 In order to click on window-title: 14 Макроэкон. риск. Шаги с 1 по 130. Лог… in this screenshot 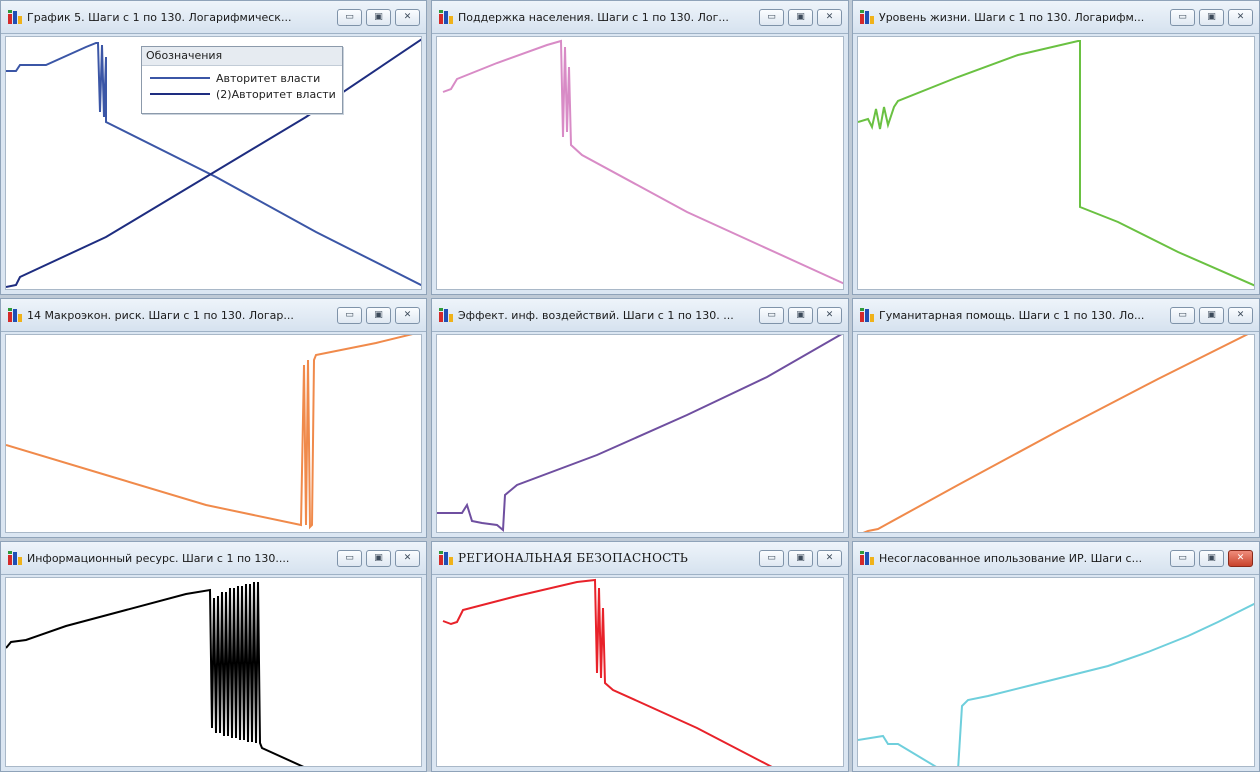, I will do `click(160, 315)`.